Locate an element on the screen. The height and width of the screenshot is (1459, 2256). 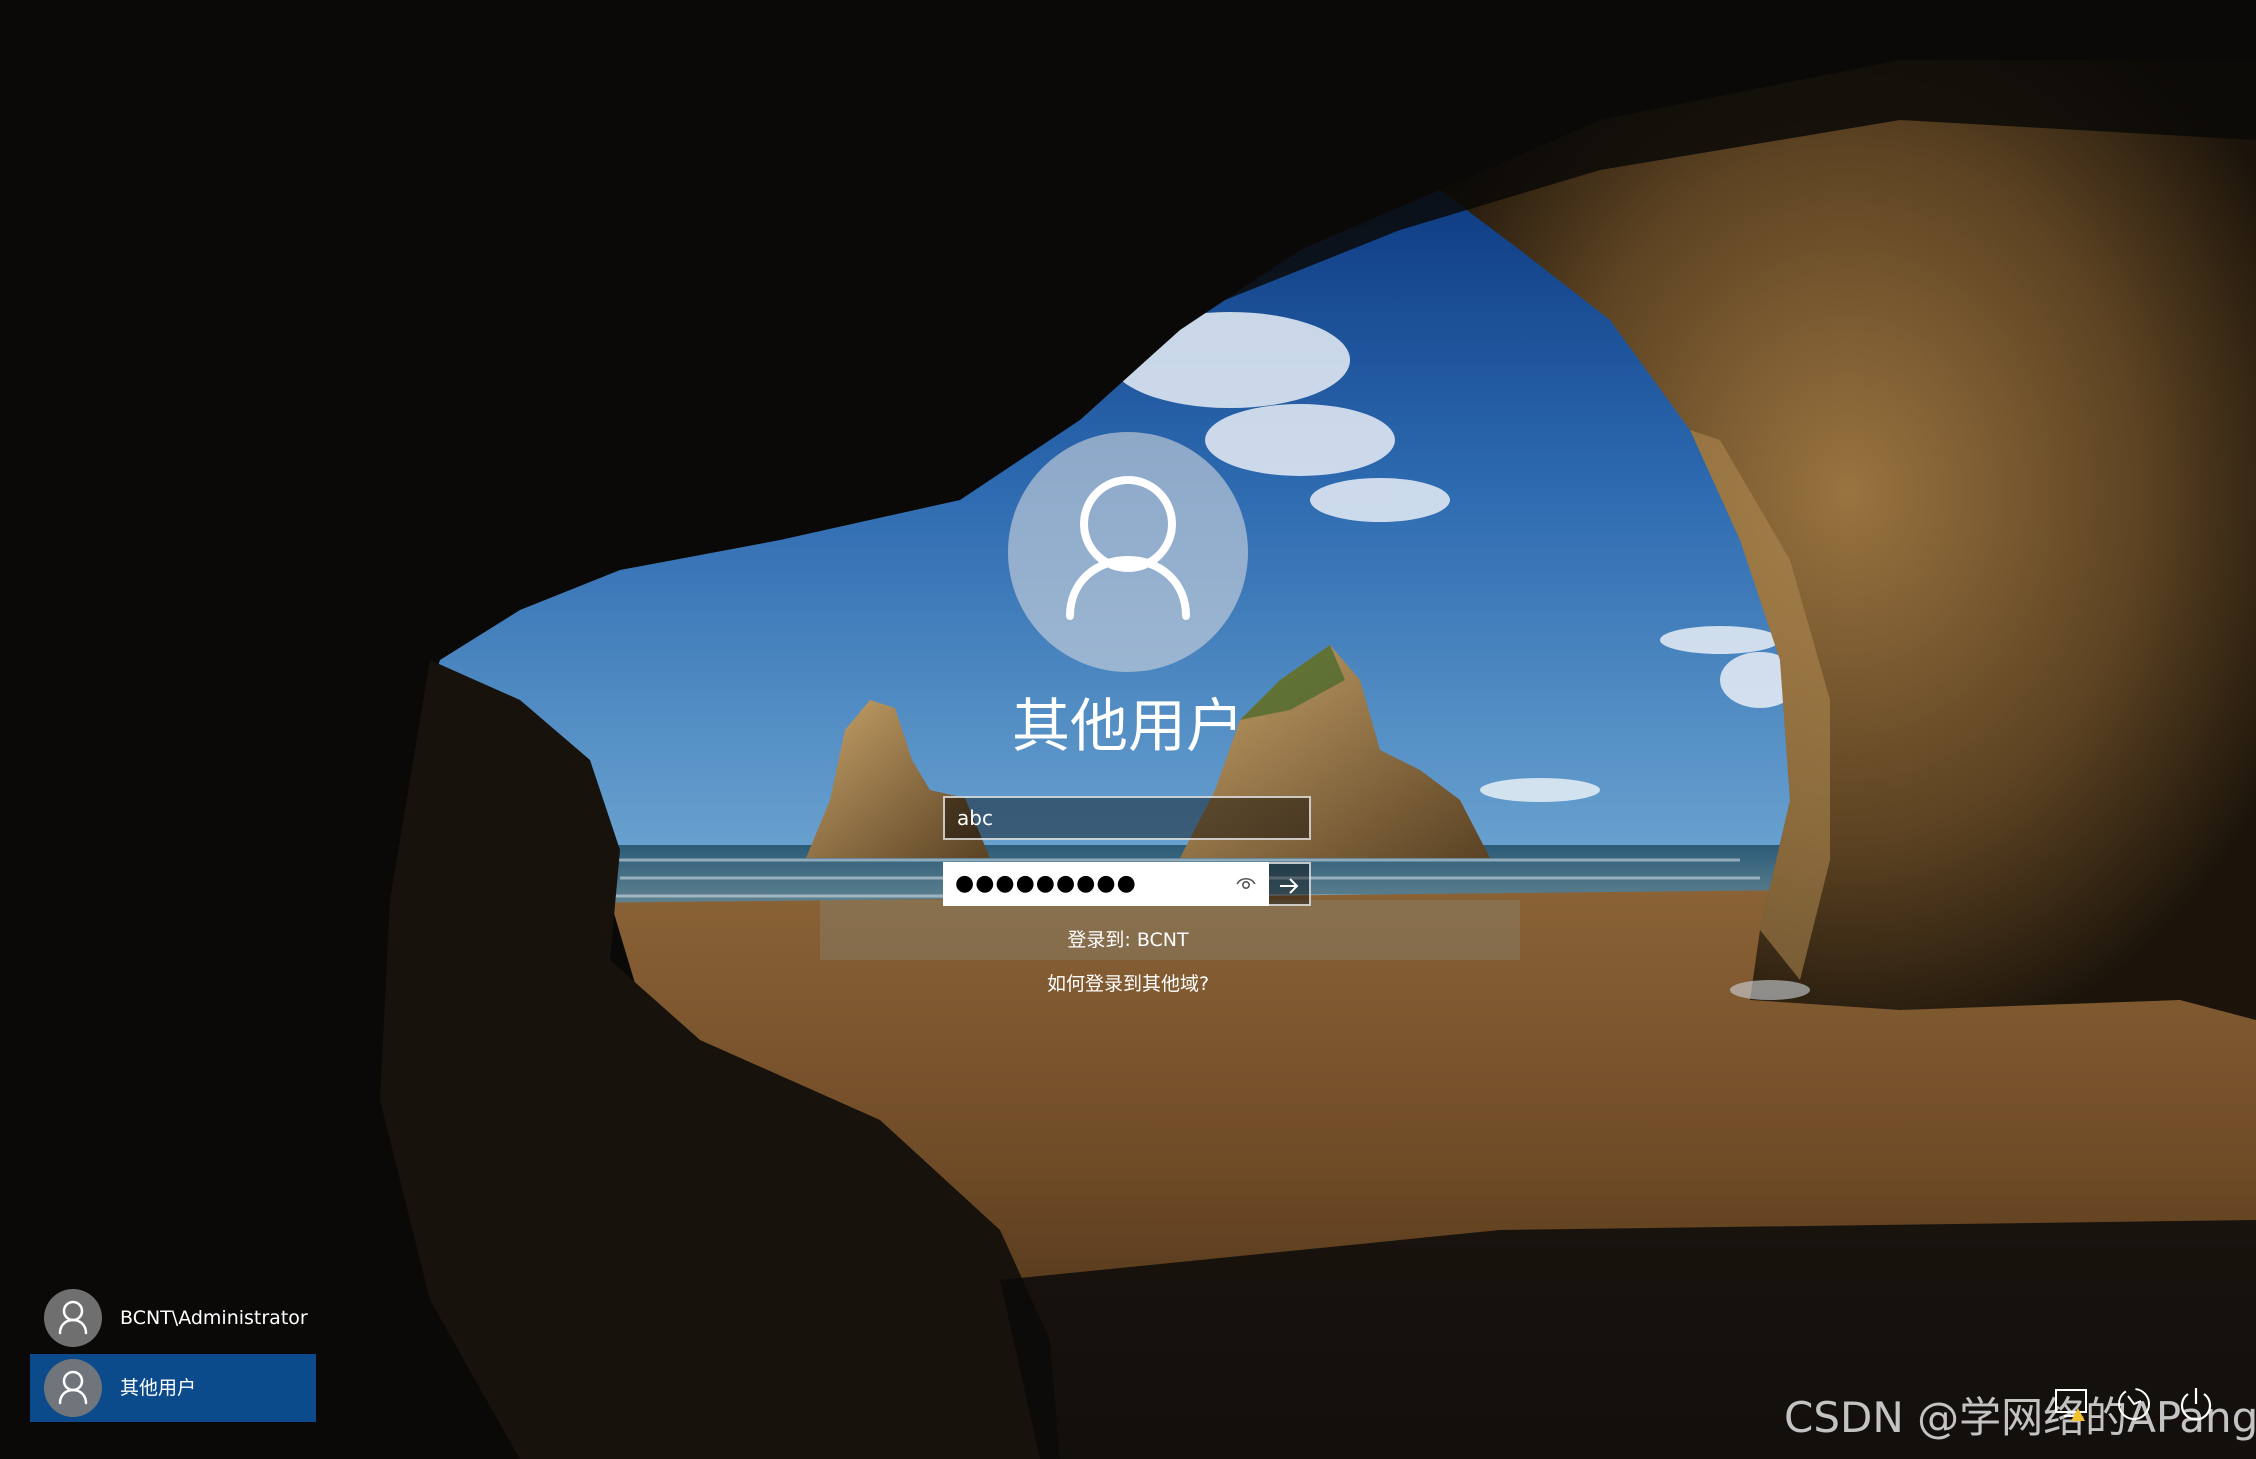
user-list-item-other-user: 其他用户 is located at coordinates (173, 1388).